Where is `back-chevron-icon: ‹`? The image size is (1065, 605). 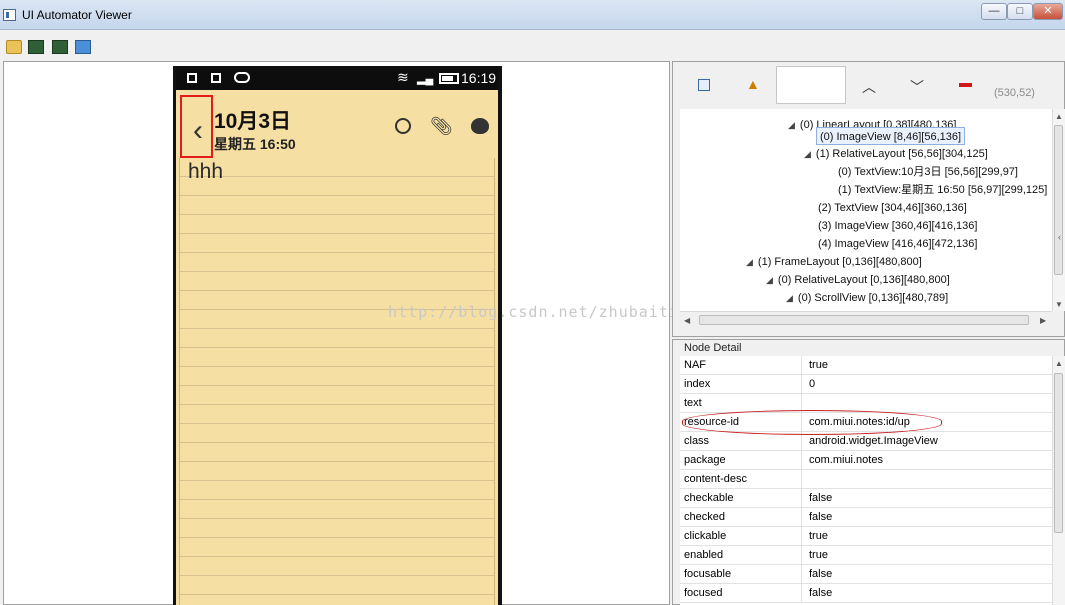 back-chevron-icon: ‹ is located at coordinates (198, 130).